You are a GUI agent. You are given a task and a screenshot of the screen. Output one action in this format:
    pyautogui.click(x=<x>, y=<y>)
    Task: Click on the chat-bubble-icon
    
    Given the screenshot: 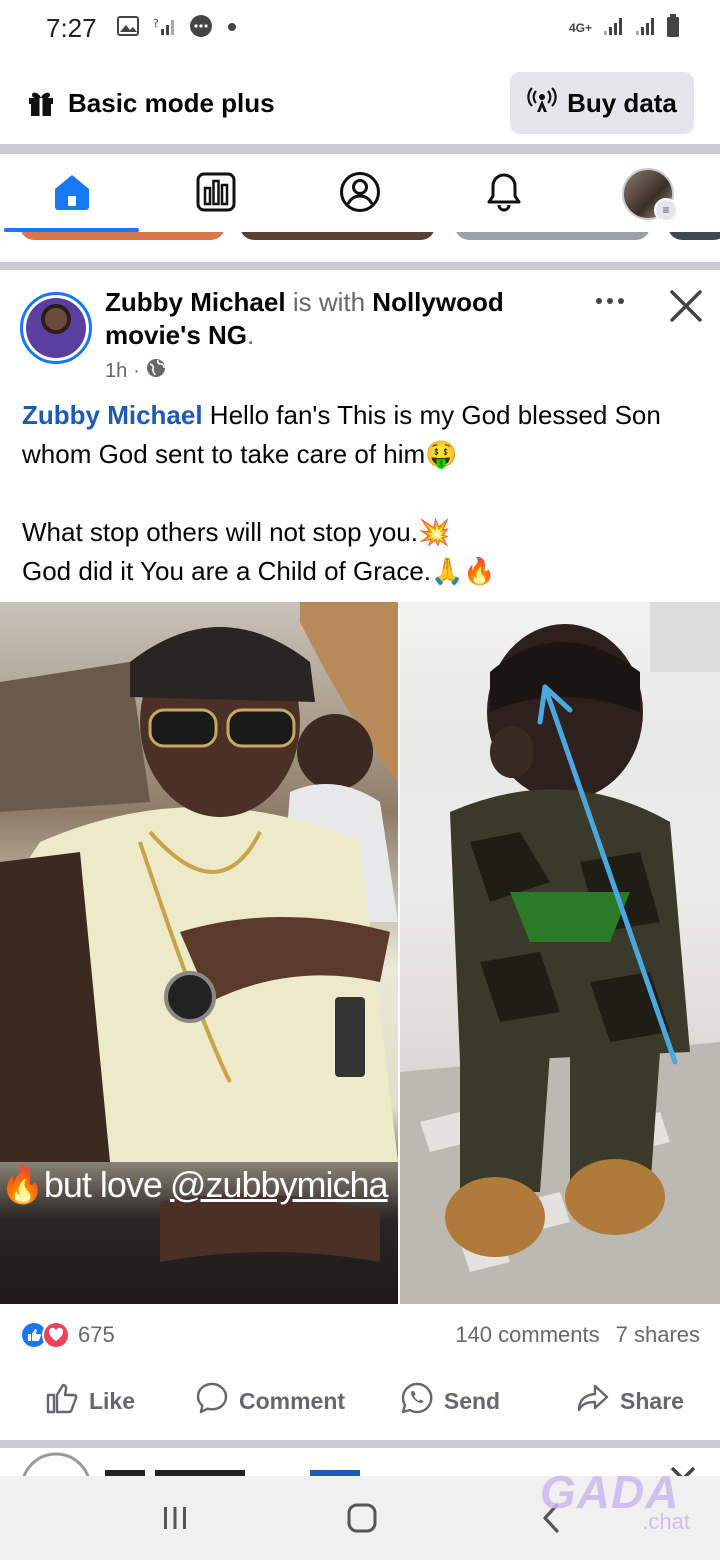 What is the action you would take?
    pyautogui.click(x=201, y=28)
    